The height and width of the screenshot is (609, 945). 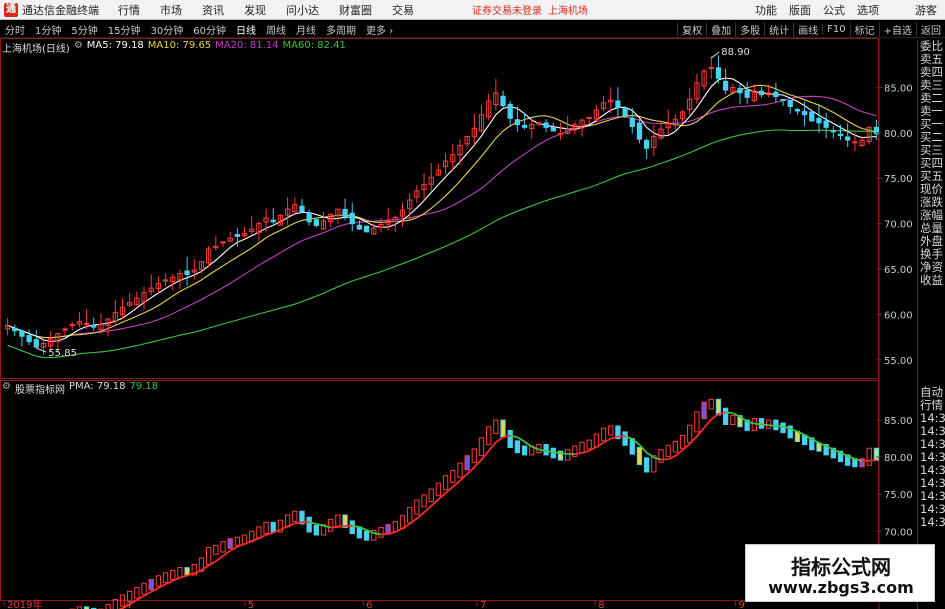 What do you see at coordinates (931, 444) in the screenshot?
I see `sidebar2-item-4: 14:30` at bounding box center [931, 444].